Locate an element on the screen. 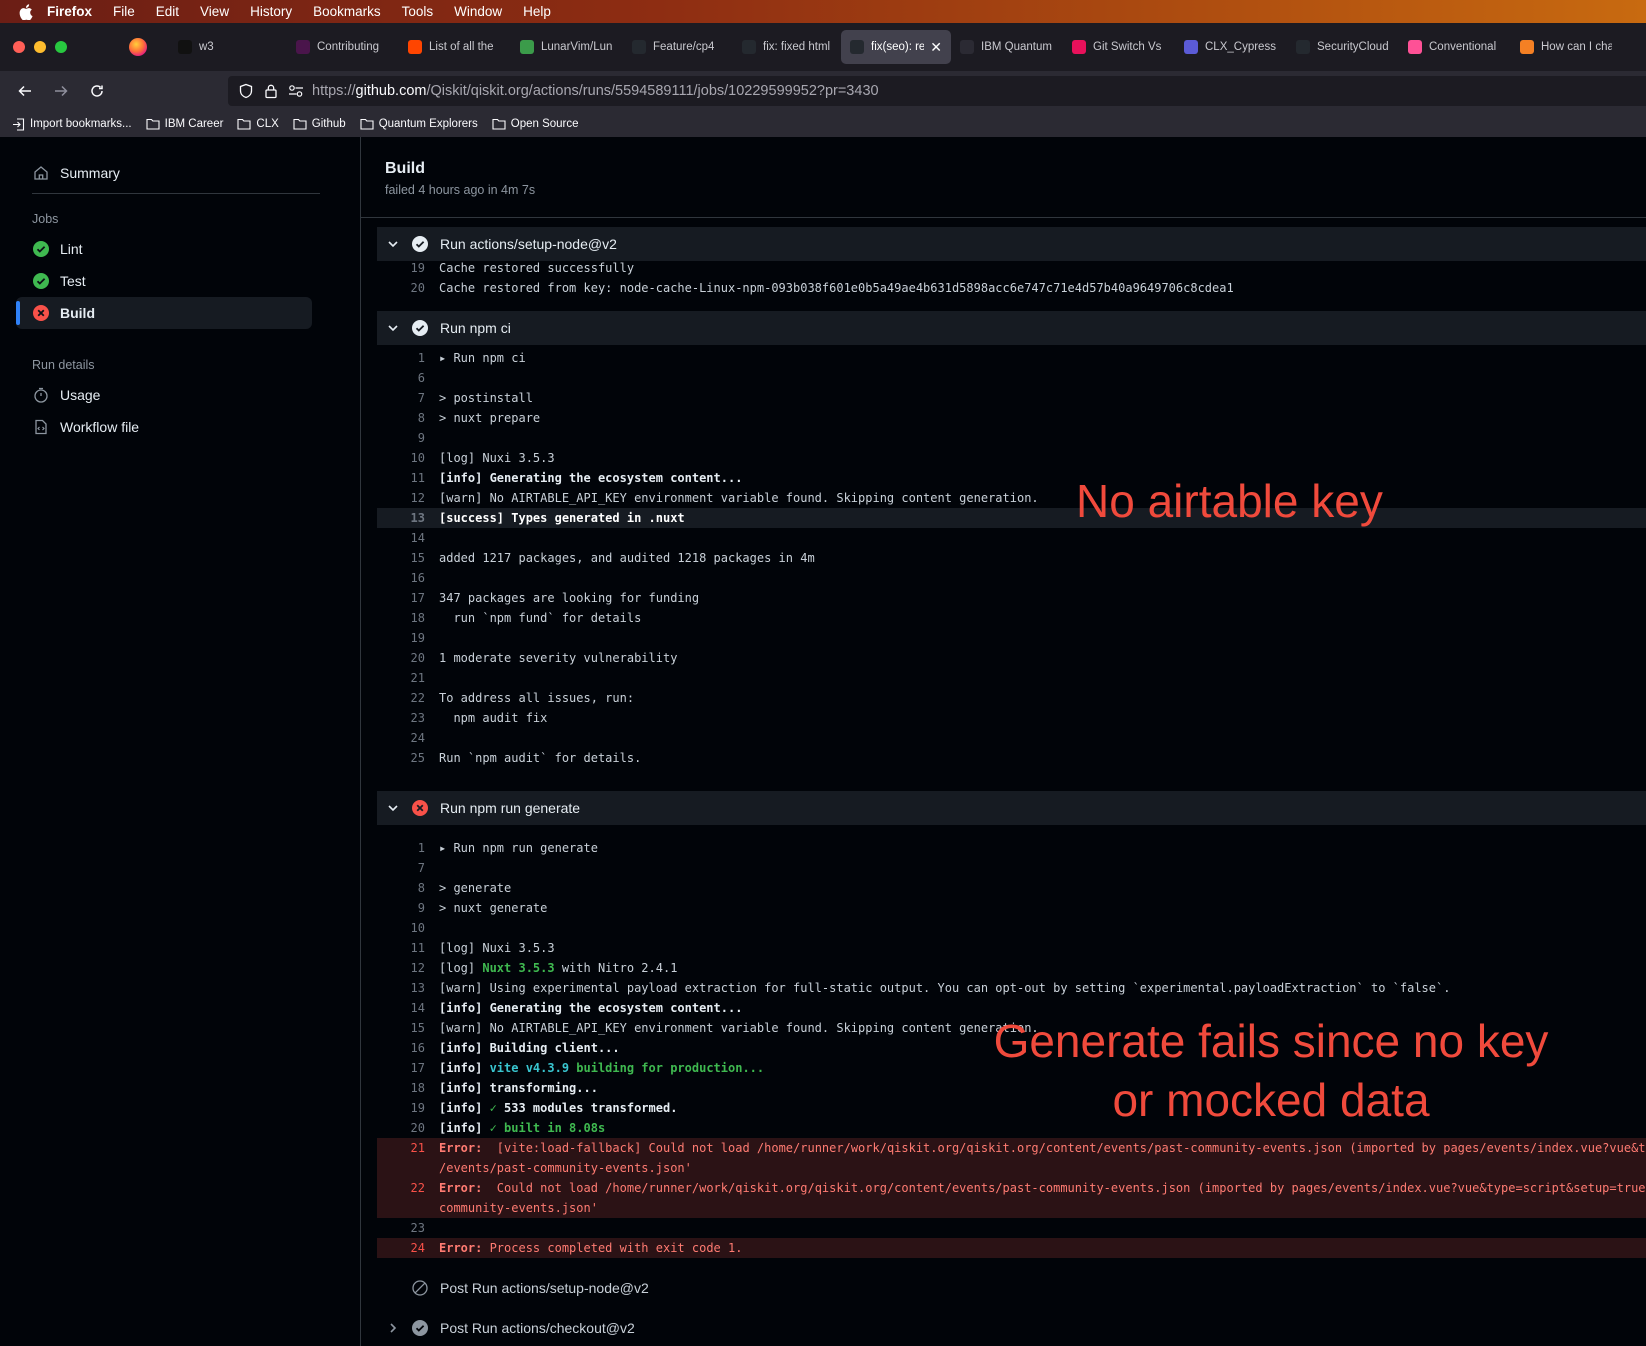  step-npm-ci: Run npm ci is located at coordinates (1011, 328).